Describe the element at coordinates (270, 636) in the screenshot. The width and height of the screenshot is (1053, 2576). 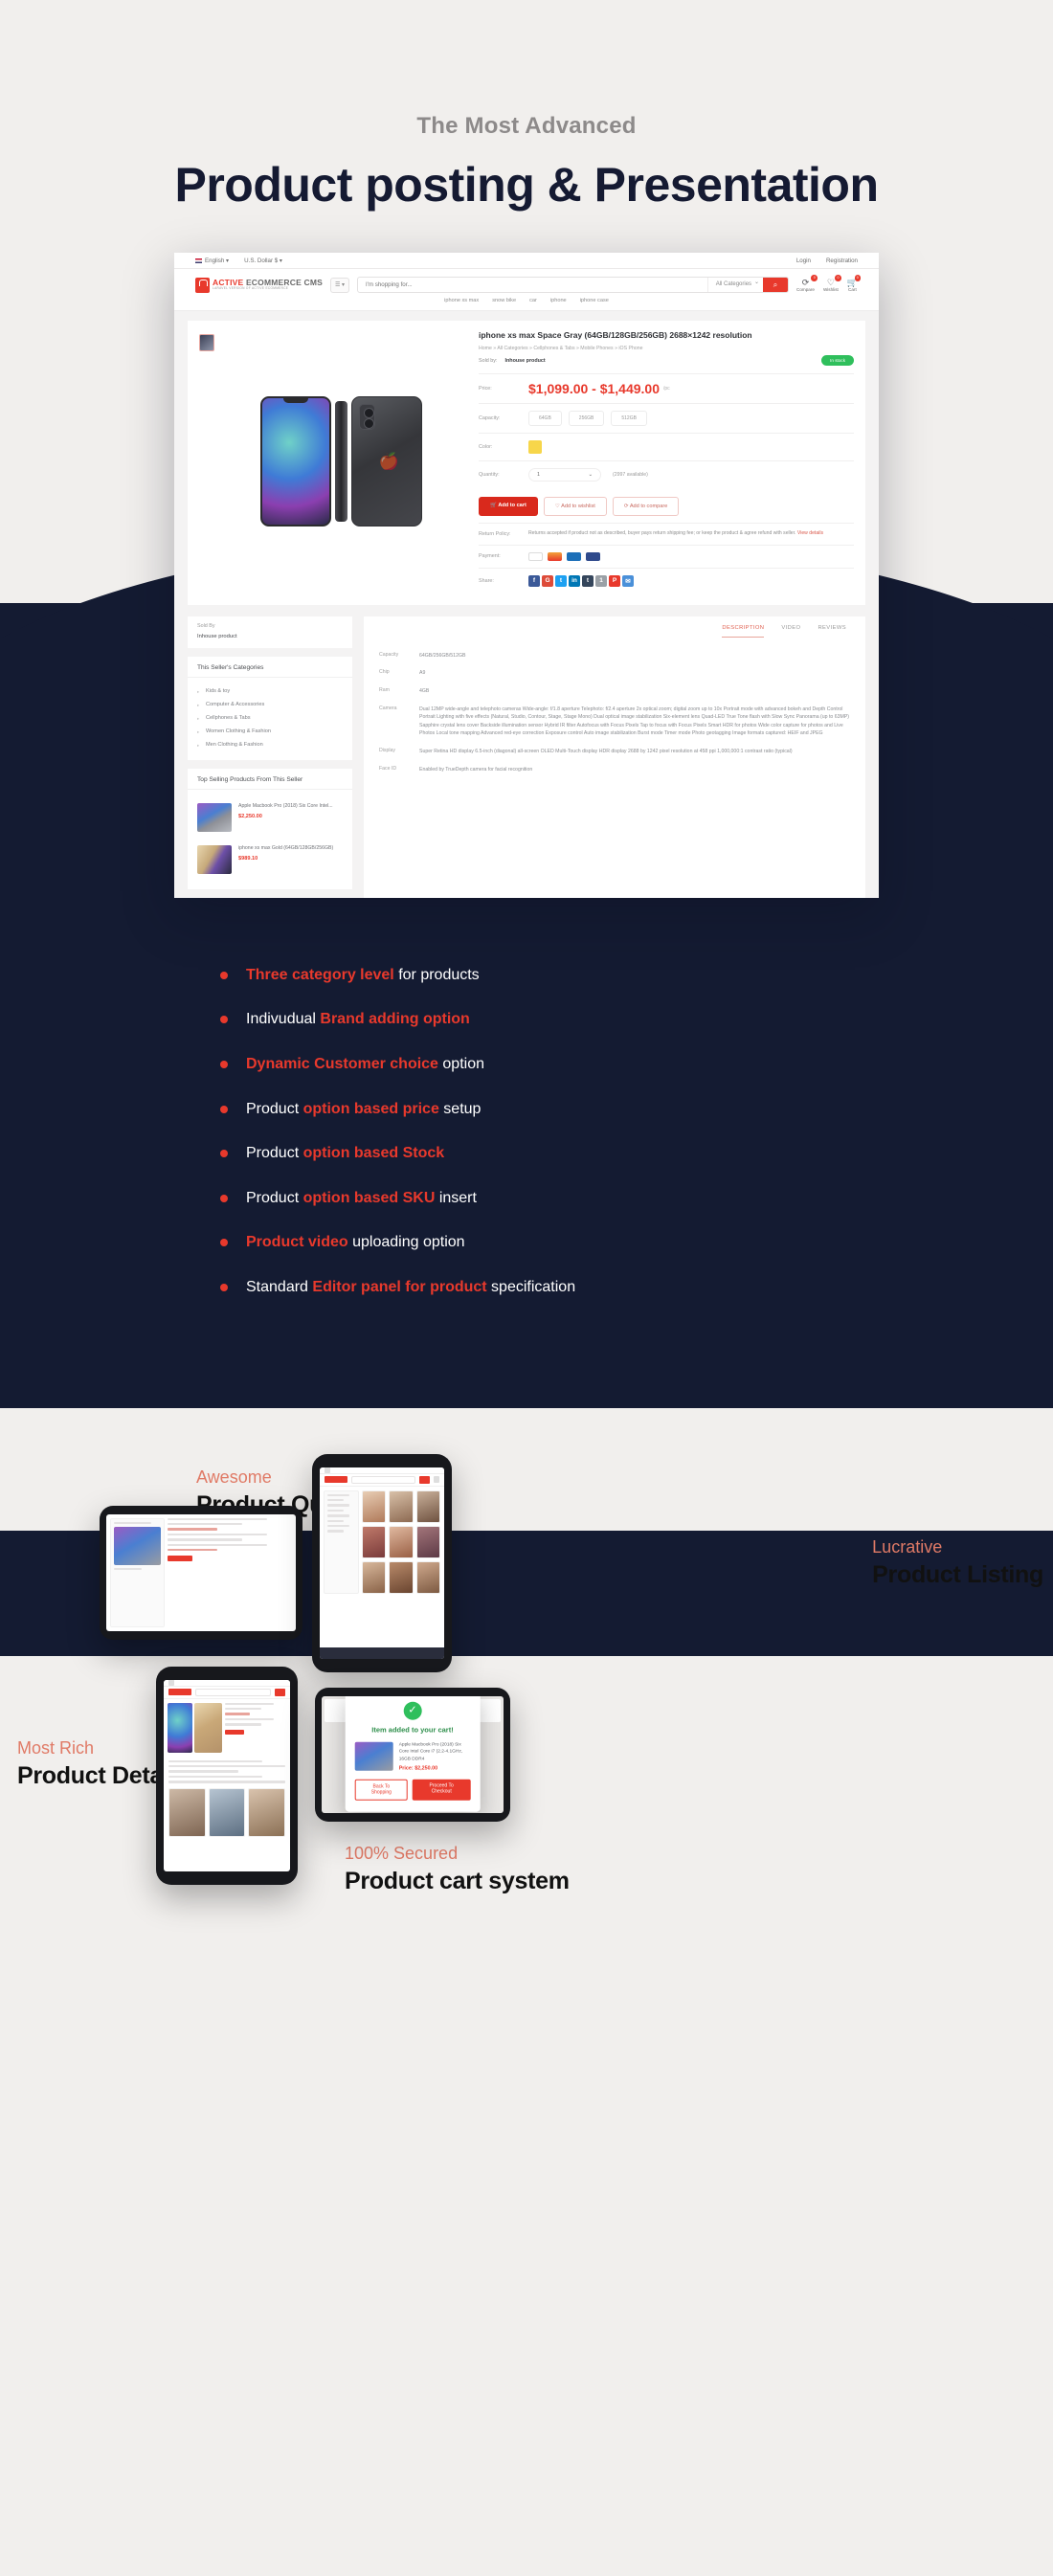
I see `sidebar-sold-by-value: Inhouse product` at that location.